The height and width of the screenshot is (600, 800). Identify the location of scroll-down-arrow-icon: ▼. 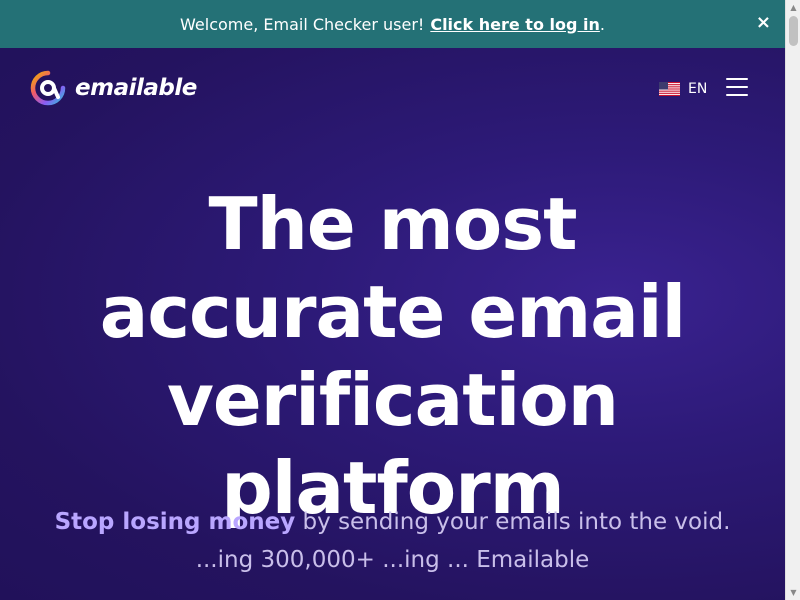
(793, 592).